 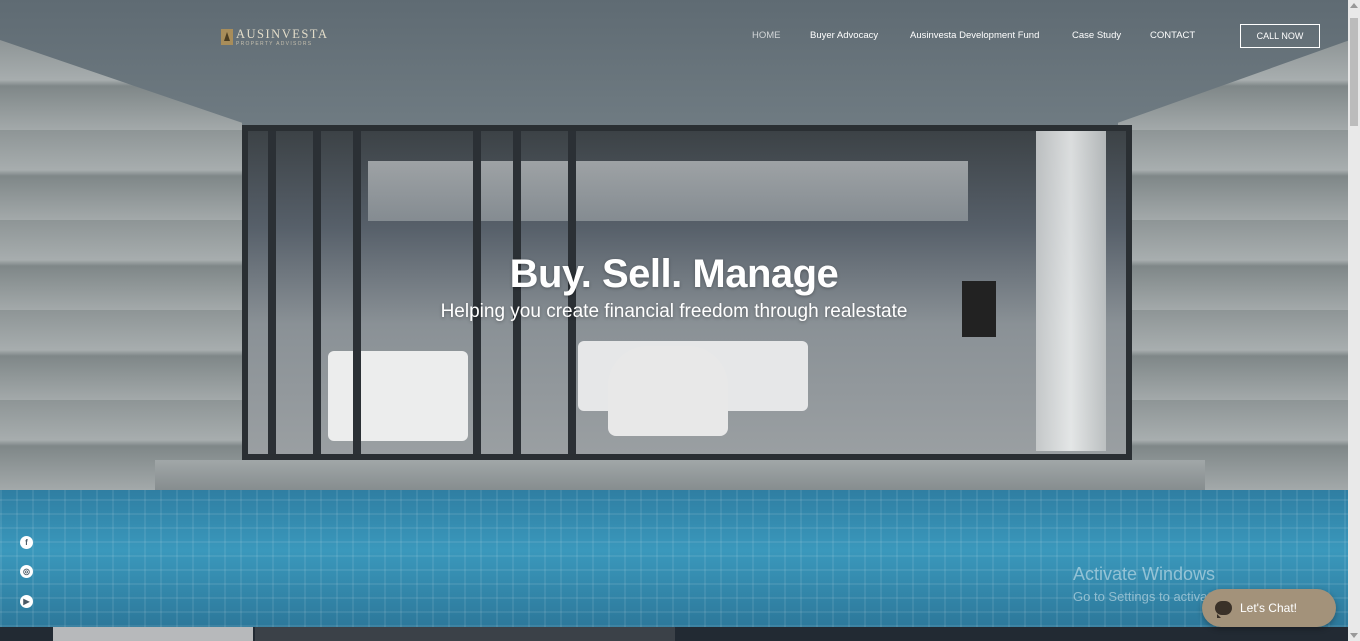 What do you see at coordinates (680, 634) in the screenshot?
I see `next-section-strip` at bounding box center [680, 634].